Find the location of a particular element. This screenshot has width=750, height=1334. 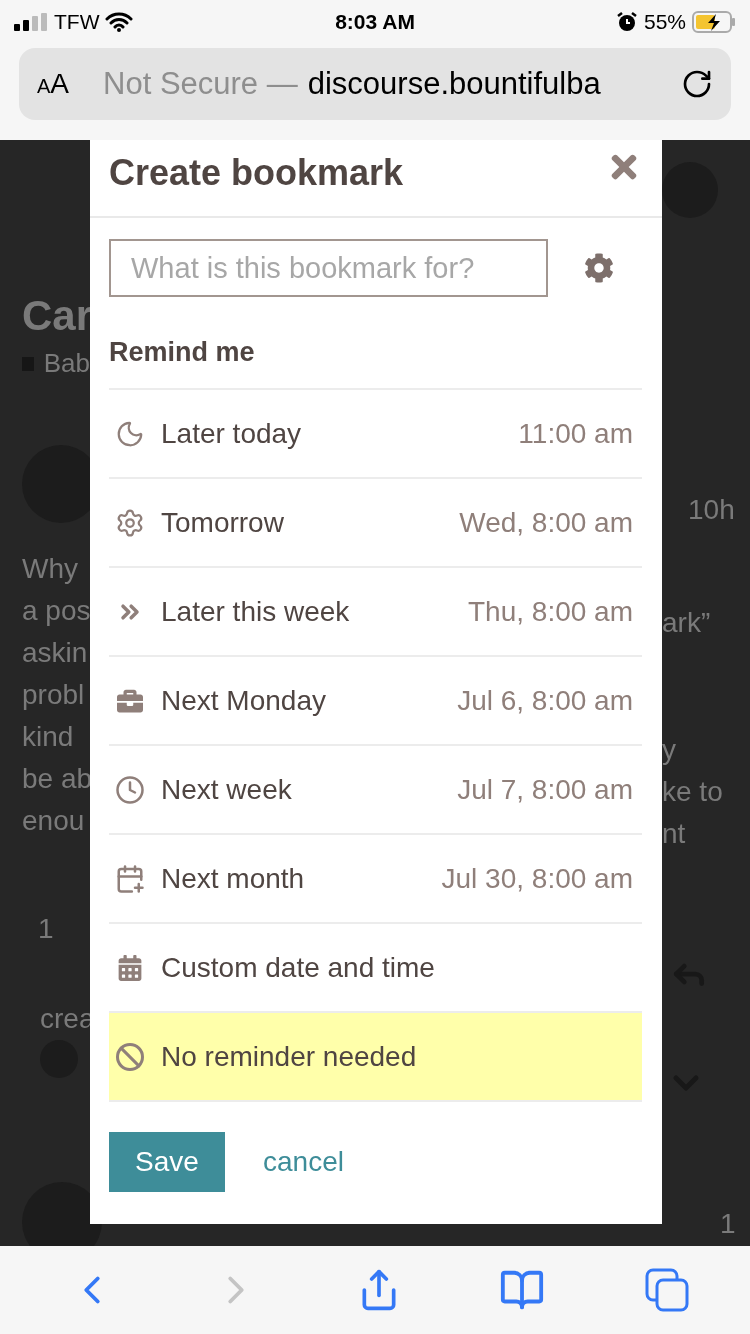

briefcase-icon is located at coordinates (130, 700).